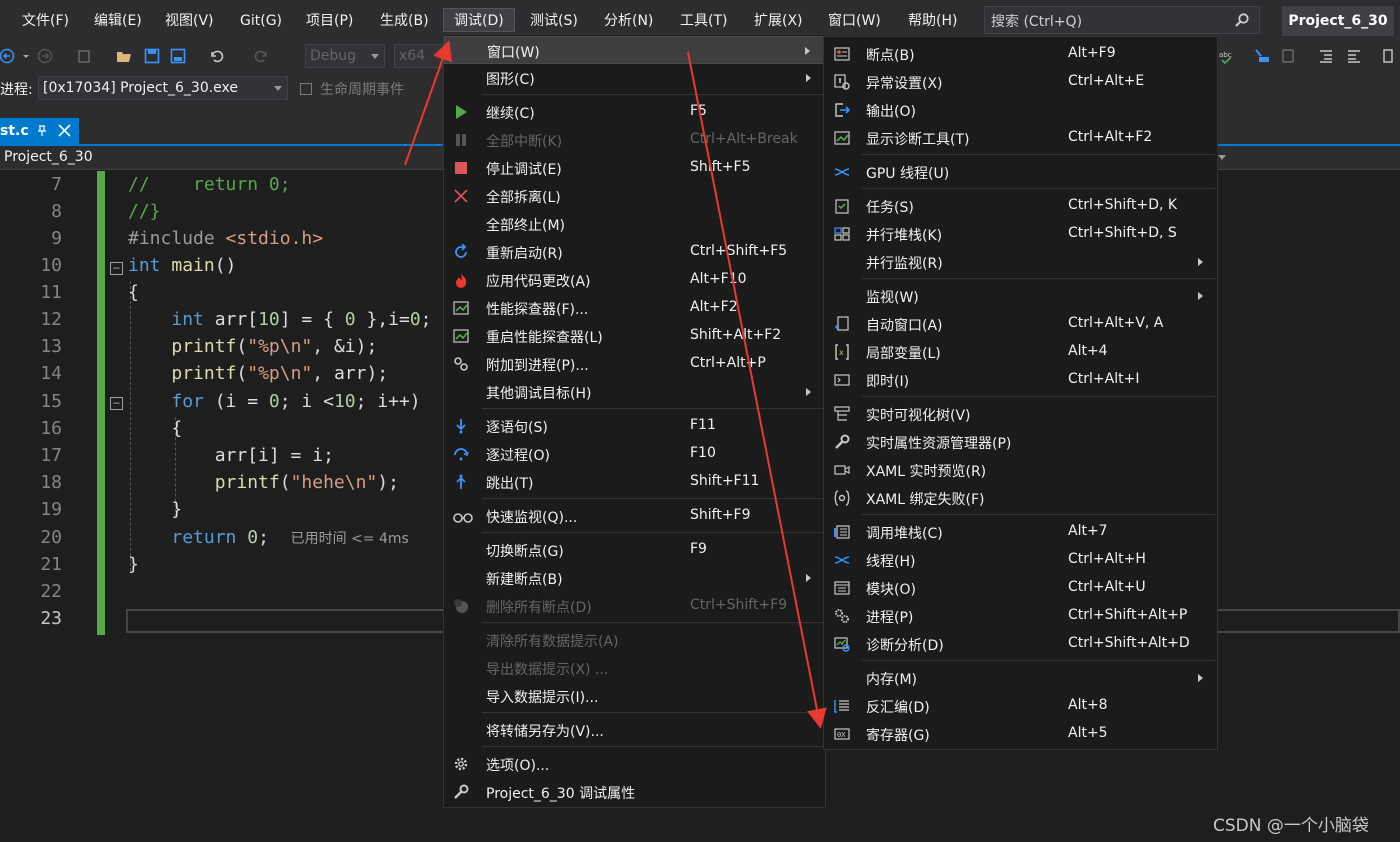  What do you see at coordinates (404, 21) in the screenshot?
I see `menu-build: 生成(B)` at bounding box center [404, 21].